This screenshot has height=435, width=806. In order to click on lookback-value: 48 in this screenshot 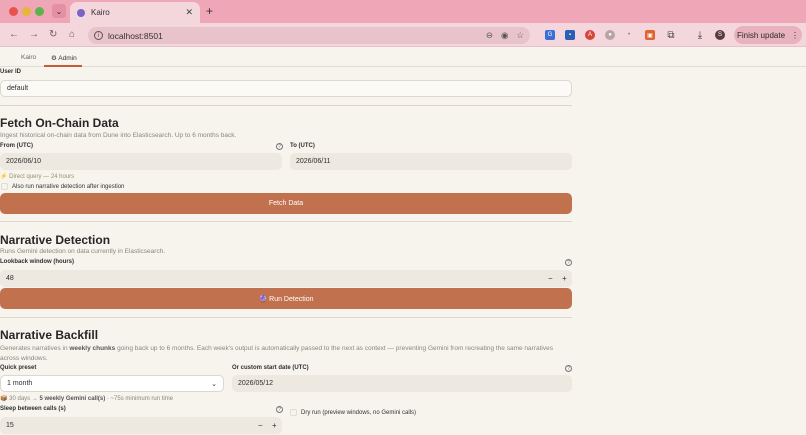, I will do `click(10, 278)`.